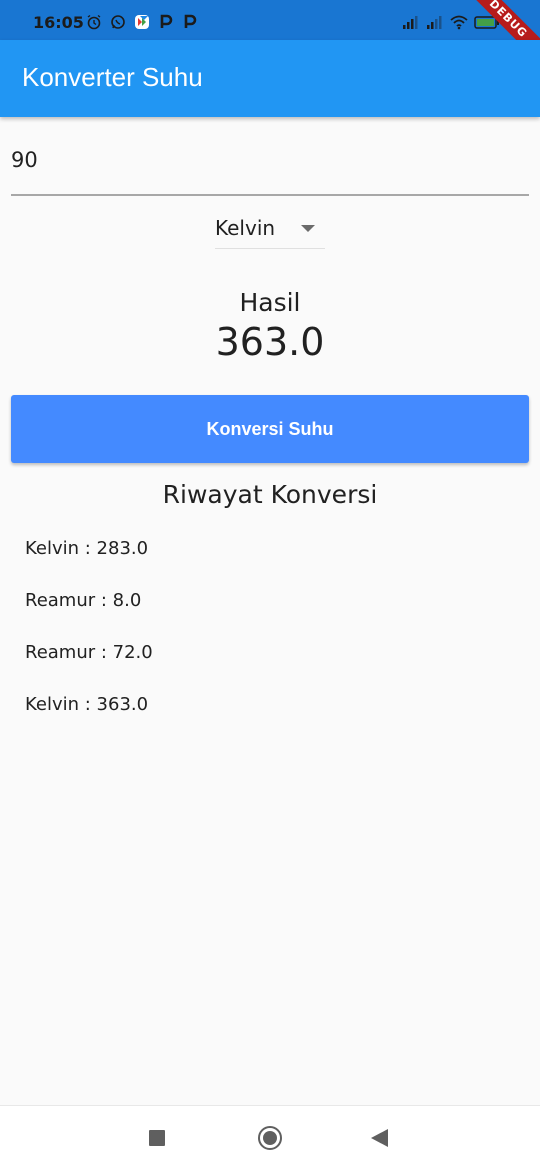 The height and width of the screenshot is (1171, 540). Describe the element at coordinates (58, 22) in the screenshot. I see `status-time: 16:05` at that location.